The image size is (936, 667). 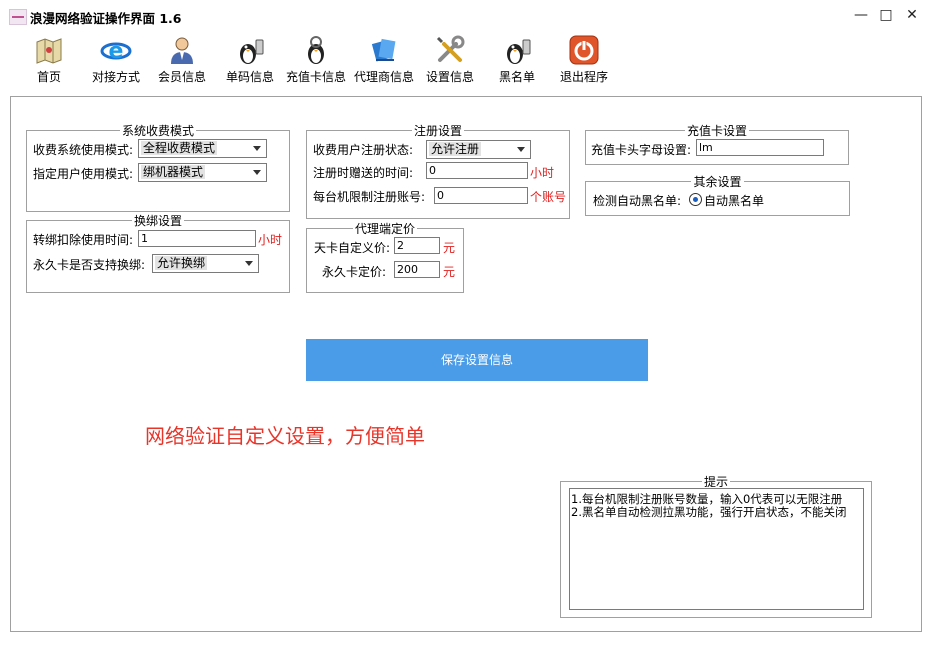 I want to click on toolbar-recharge-card: 充值卡信息, so click(x=316, y=60).